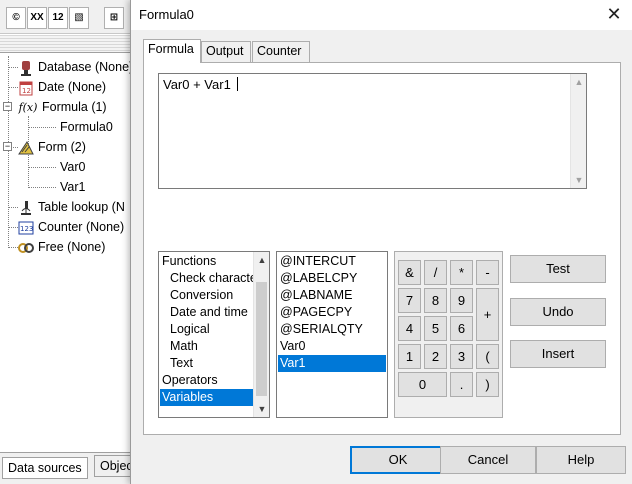  Describe the element at coordinates (261, 339) in the screenshot. I see `scroll-thumb` at that location.